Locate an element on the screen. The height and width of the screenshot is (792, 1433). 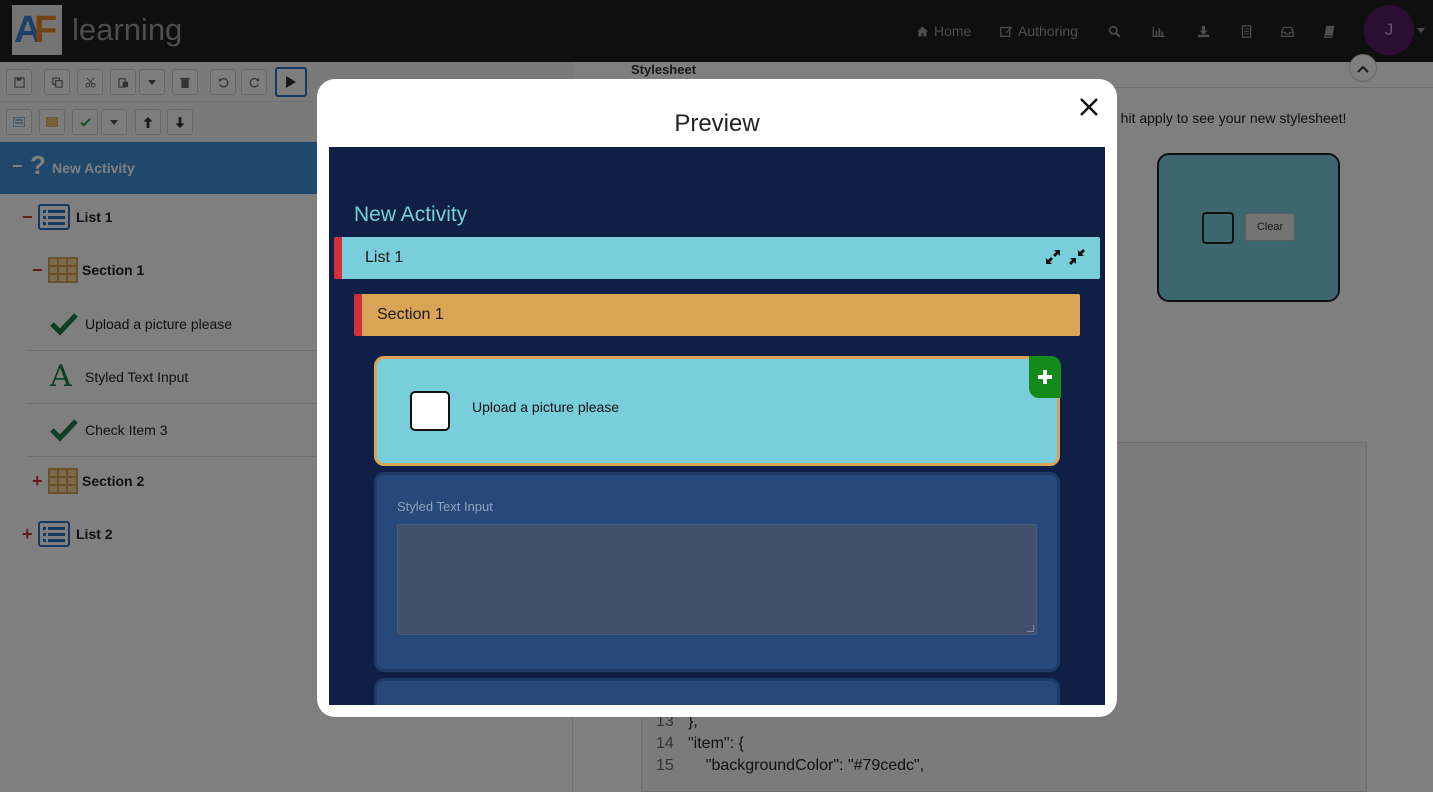
close-icon is located at coordinates (1089, 107).